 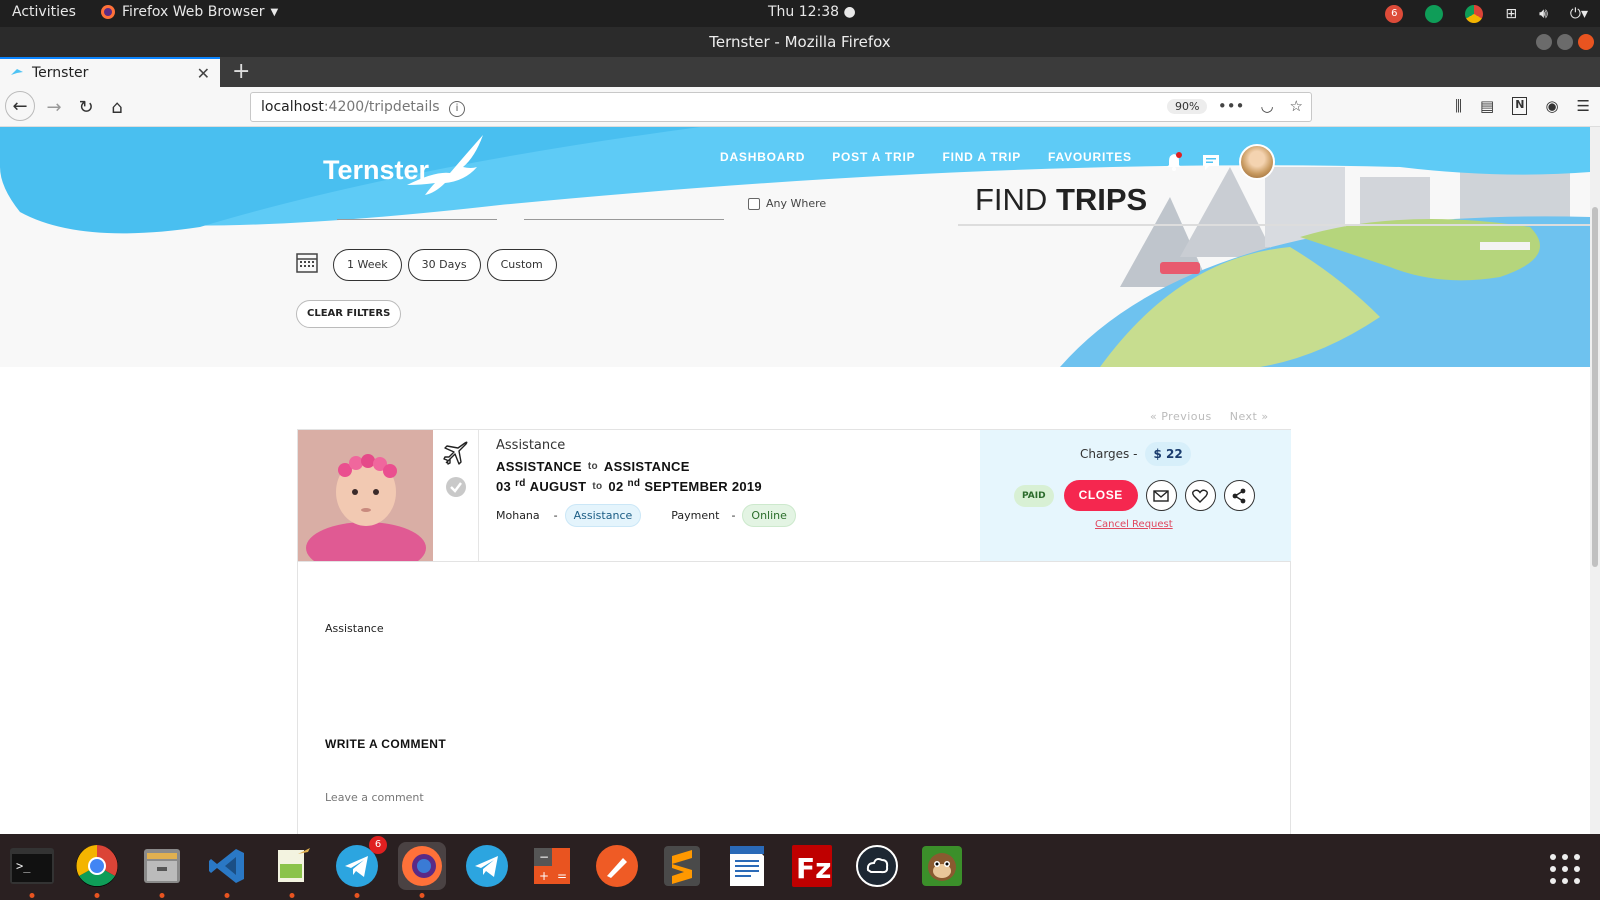 I want to click on new-tab-icon: +, so click(x=241, y=71).